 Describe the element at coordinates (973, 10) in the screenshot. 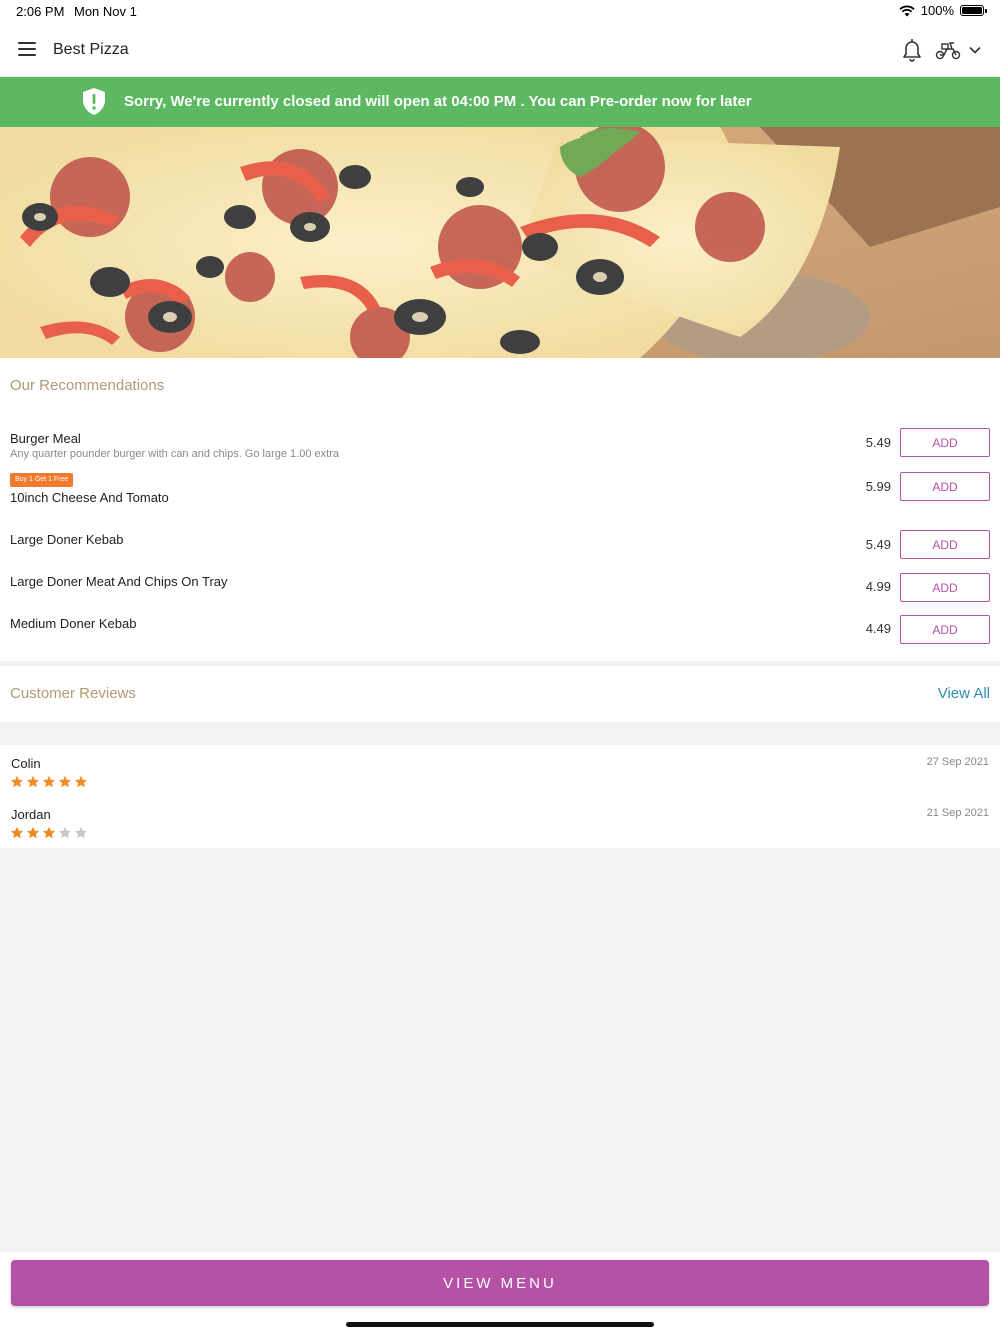

I see `battery-icon` at that location.